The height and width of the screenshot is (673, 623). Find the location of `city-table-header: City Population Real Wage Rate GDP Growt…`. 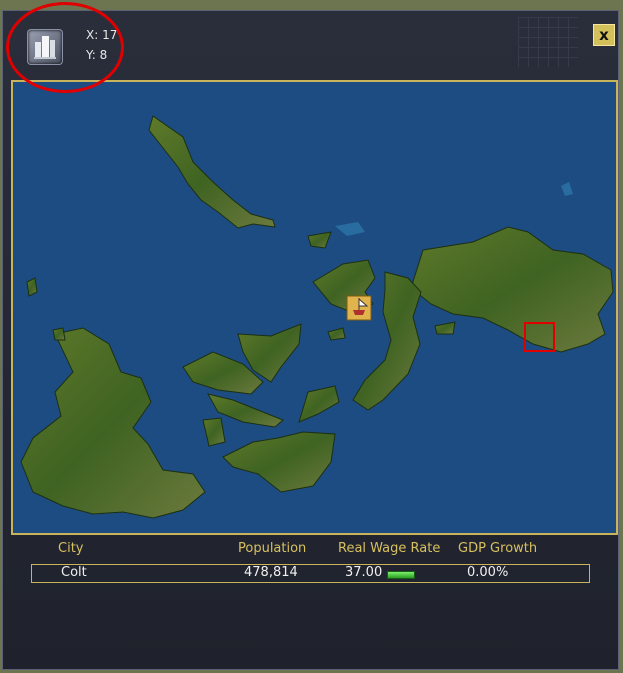

city-table-header: City Population Real Wage Rate GDP Growt… is located at coordinates (311, 550).